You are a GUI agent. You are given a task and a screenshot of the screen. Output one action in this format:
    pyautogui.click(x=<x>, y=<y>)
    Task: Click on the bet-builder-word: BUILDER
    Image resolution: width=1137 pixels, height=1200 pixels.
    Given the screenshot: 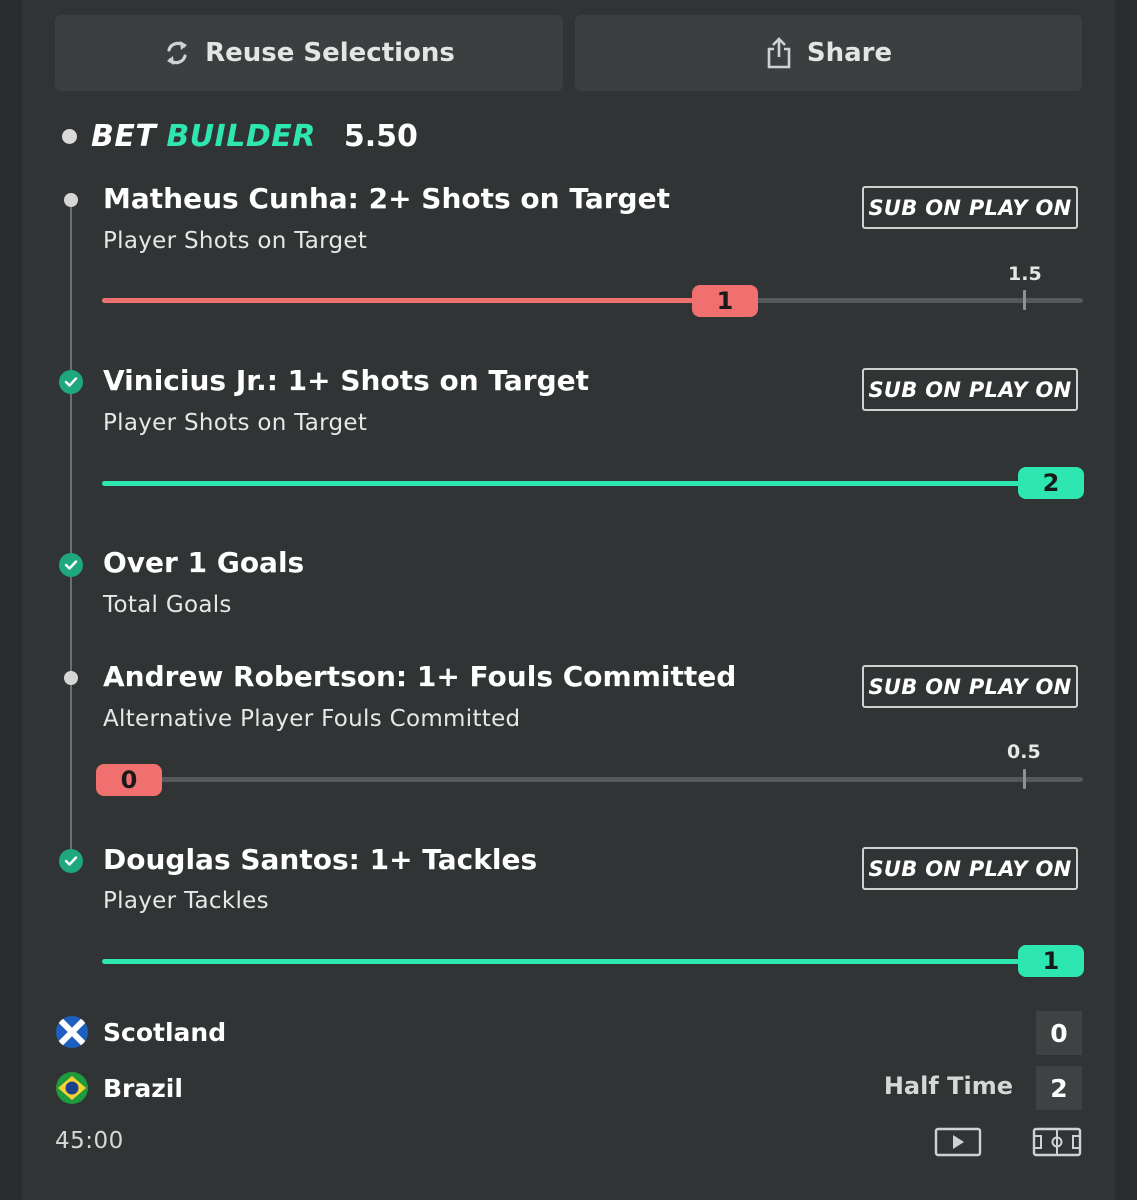 What is the action you would take?
    pyautogui.click(x=241, y=136)
    